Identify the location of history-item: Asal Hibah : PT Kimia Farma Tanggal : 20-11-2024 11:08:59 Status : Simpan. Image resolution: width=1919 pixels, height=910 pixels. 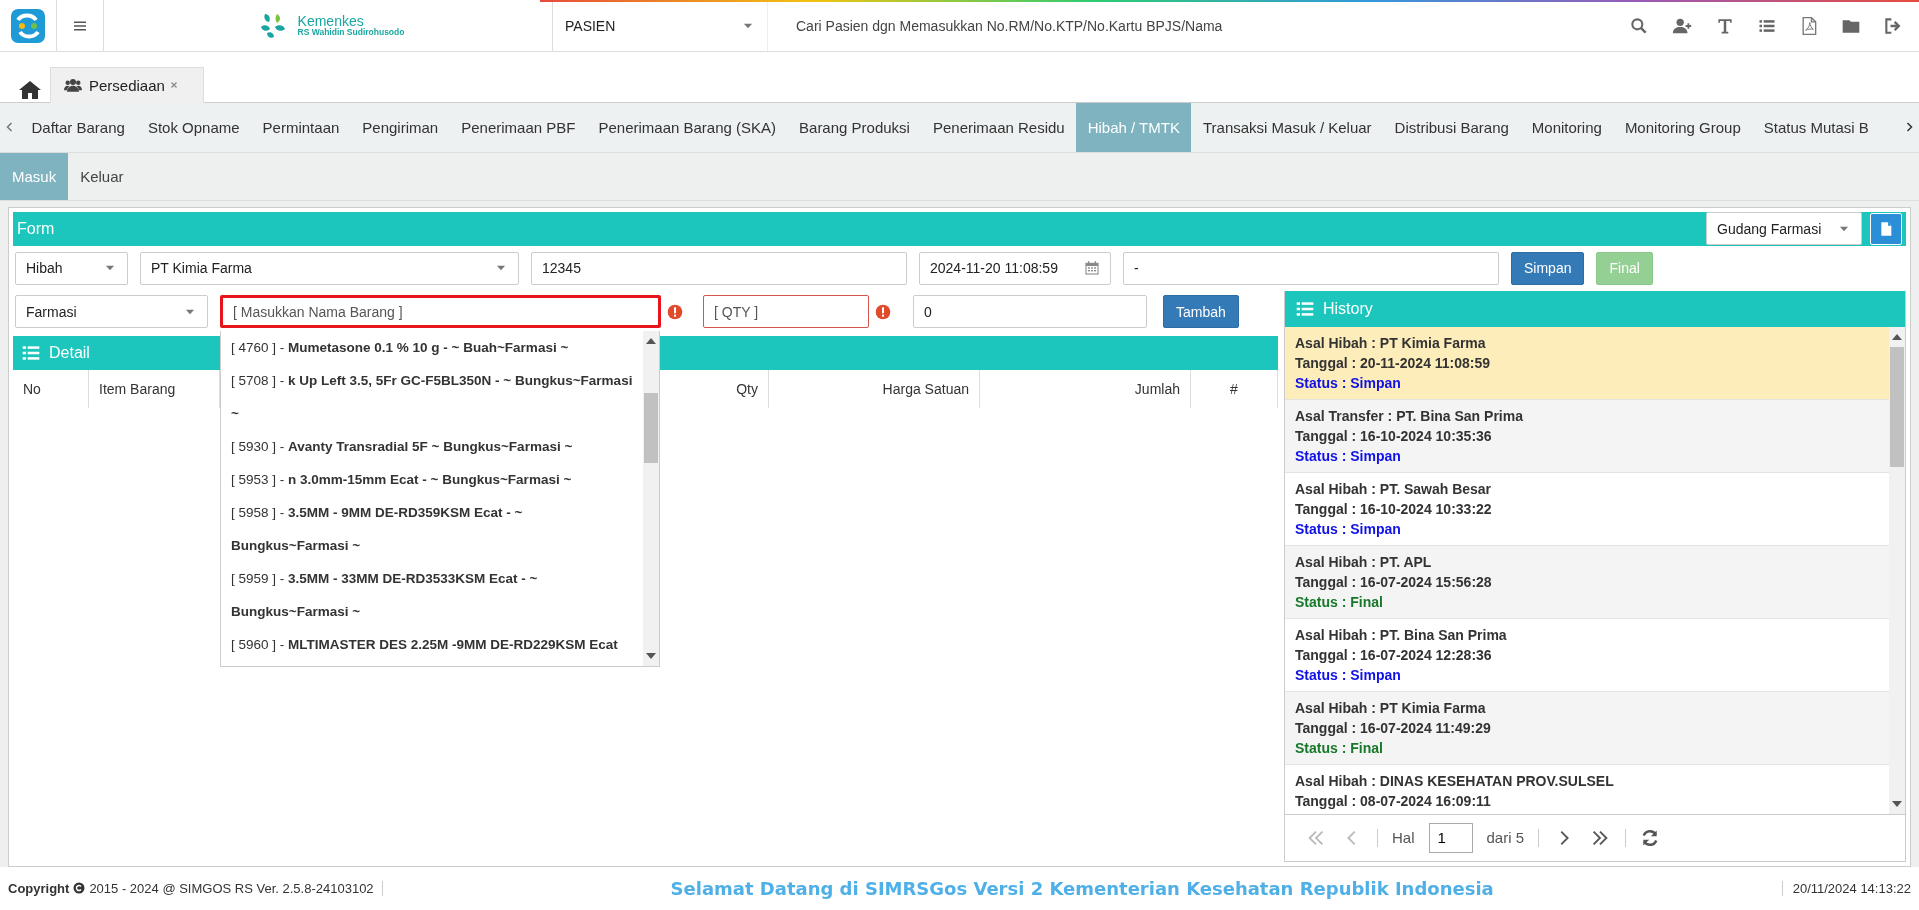
(1587, 363).